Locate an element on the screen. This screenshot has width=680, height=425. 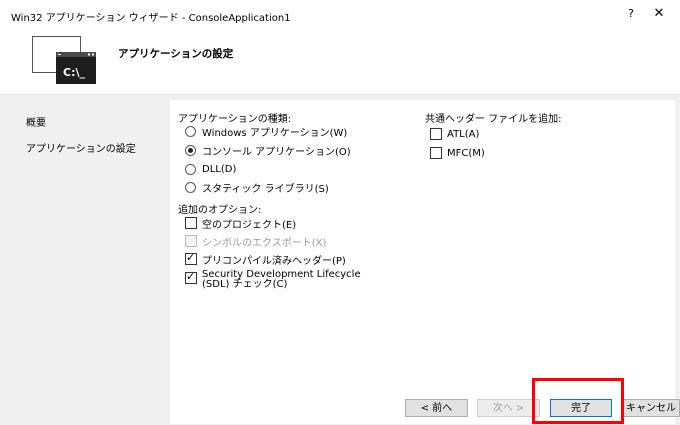
extra-options-label: 追加のオプション: is located at coordinates (220, 210).